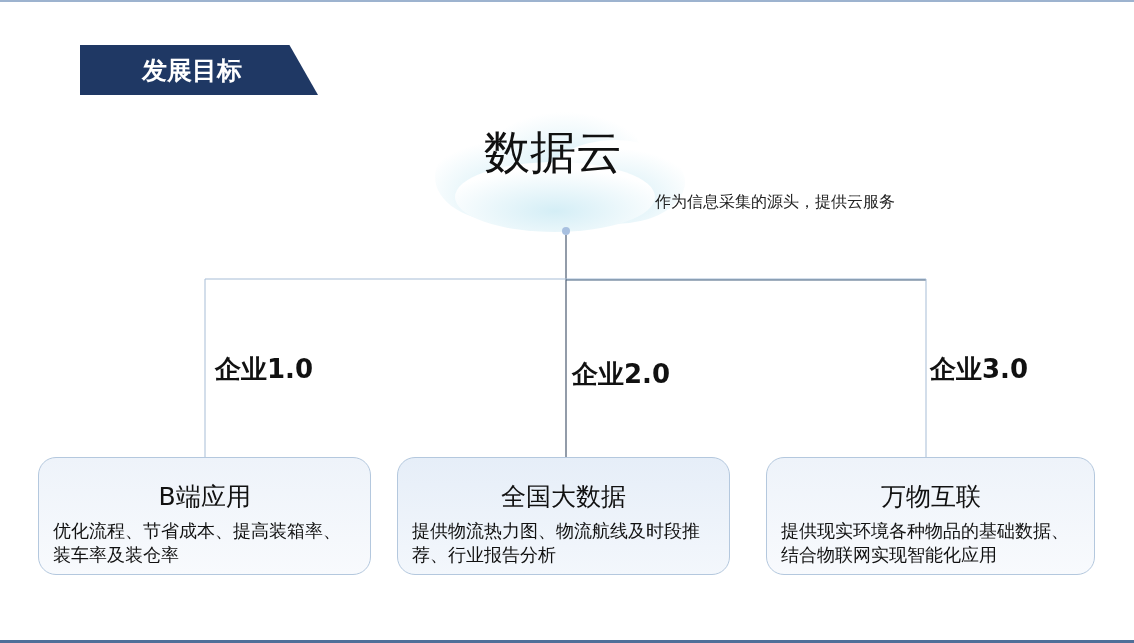 The width and height of the screenshot is (1134, 643). Describe the element at coordinates (204, 497) in the screenshot. I see `card-title: B端应用` at that location.